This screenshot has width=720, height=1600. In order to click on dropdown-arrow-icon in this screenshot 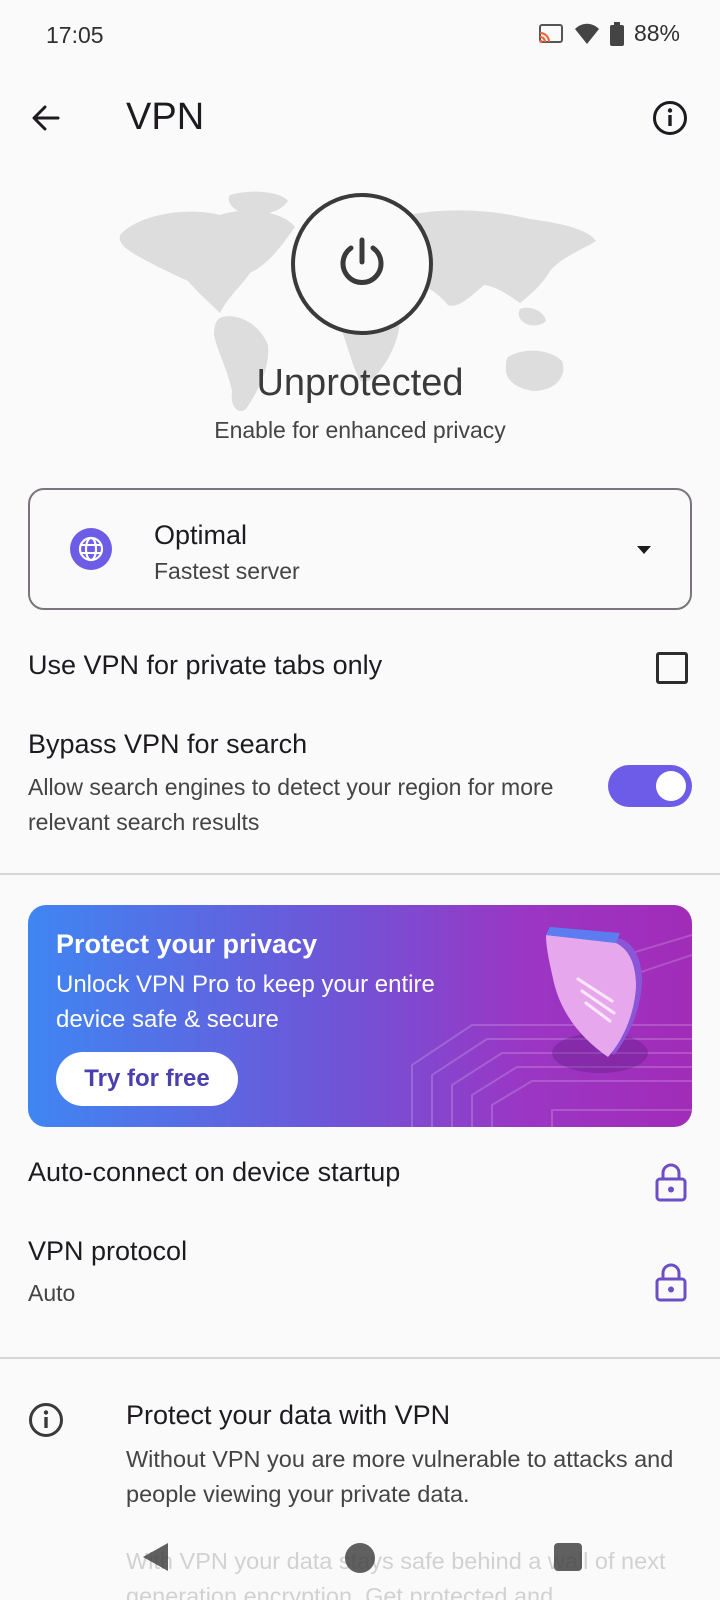, I will do `click(644, 551)`.